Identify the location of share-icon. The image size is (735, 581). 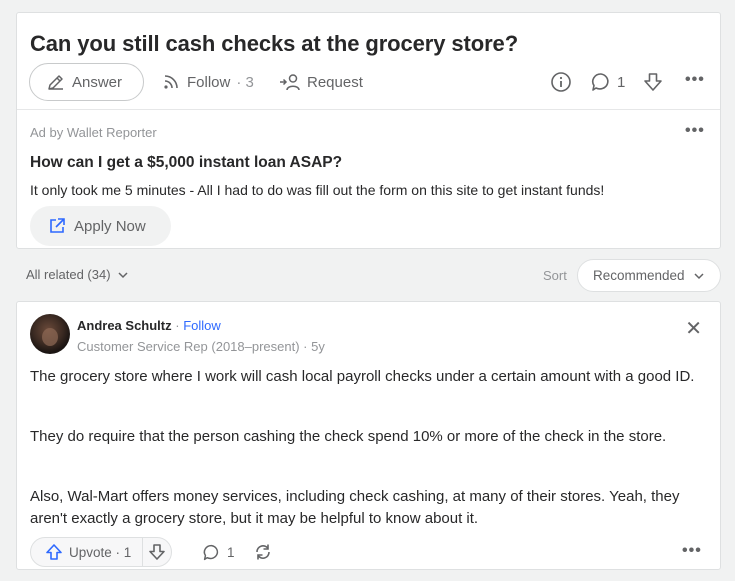
(263, 552).